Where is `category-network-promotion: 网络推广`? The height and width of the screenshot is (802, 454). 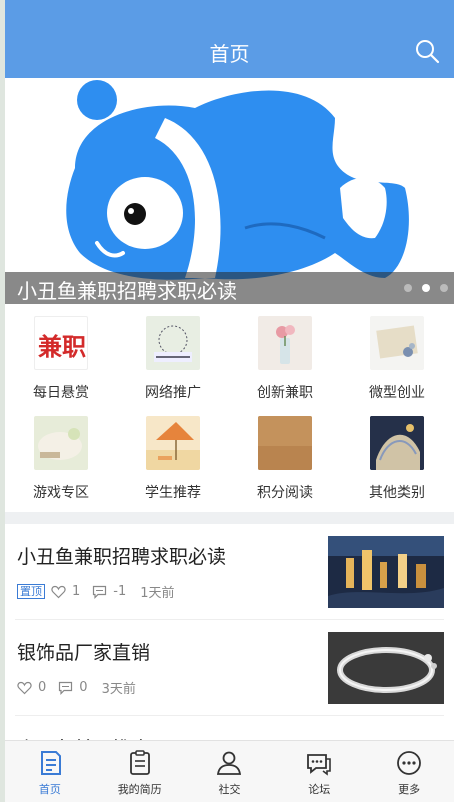 category-network-promotion: 网络推广 is located at coordinates (173, 362).